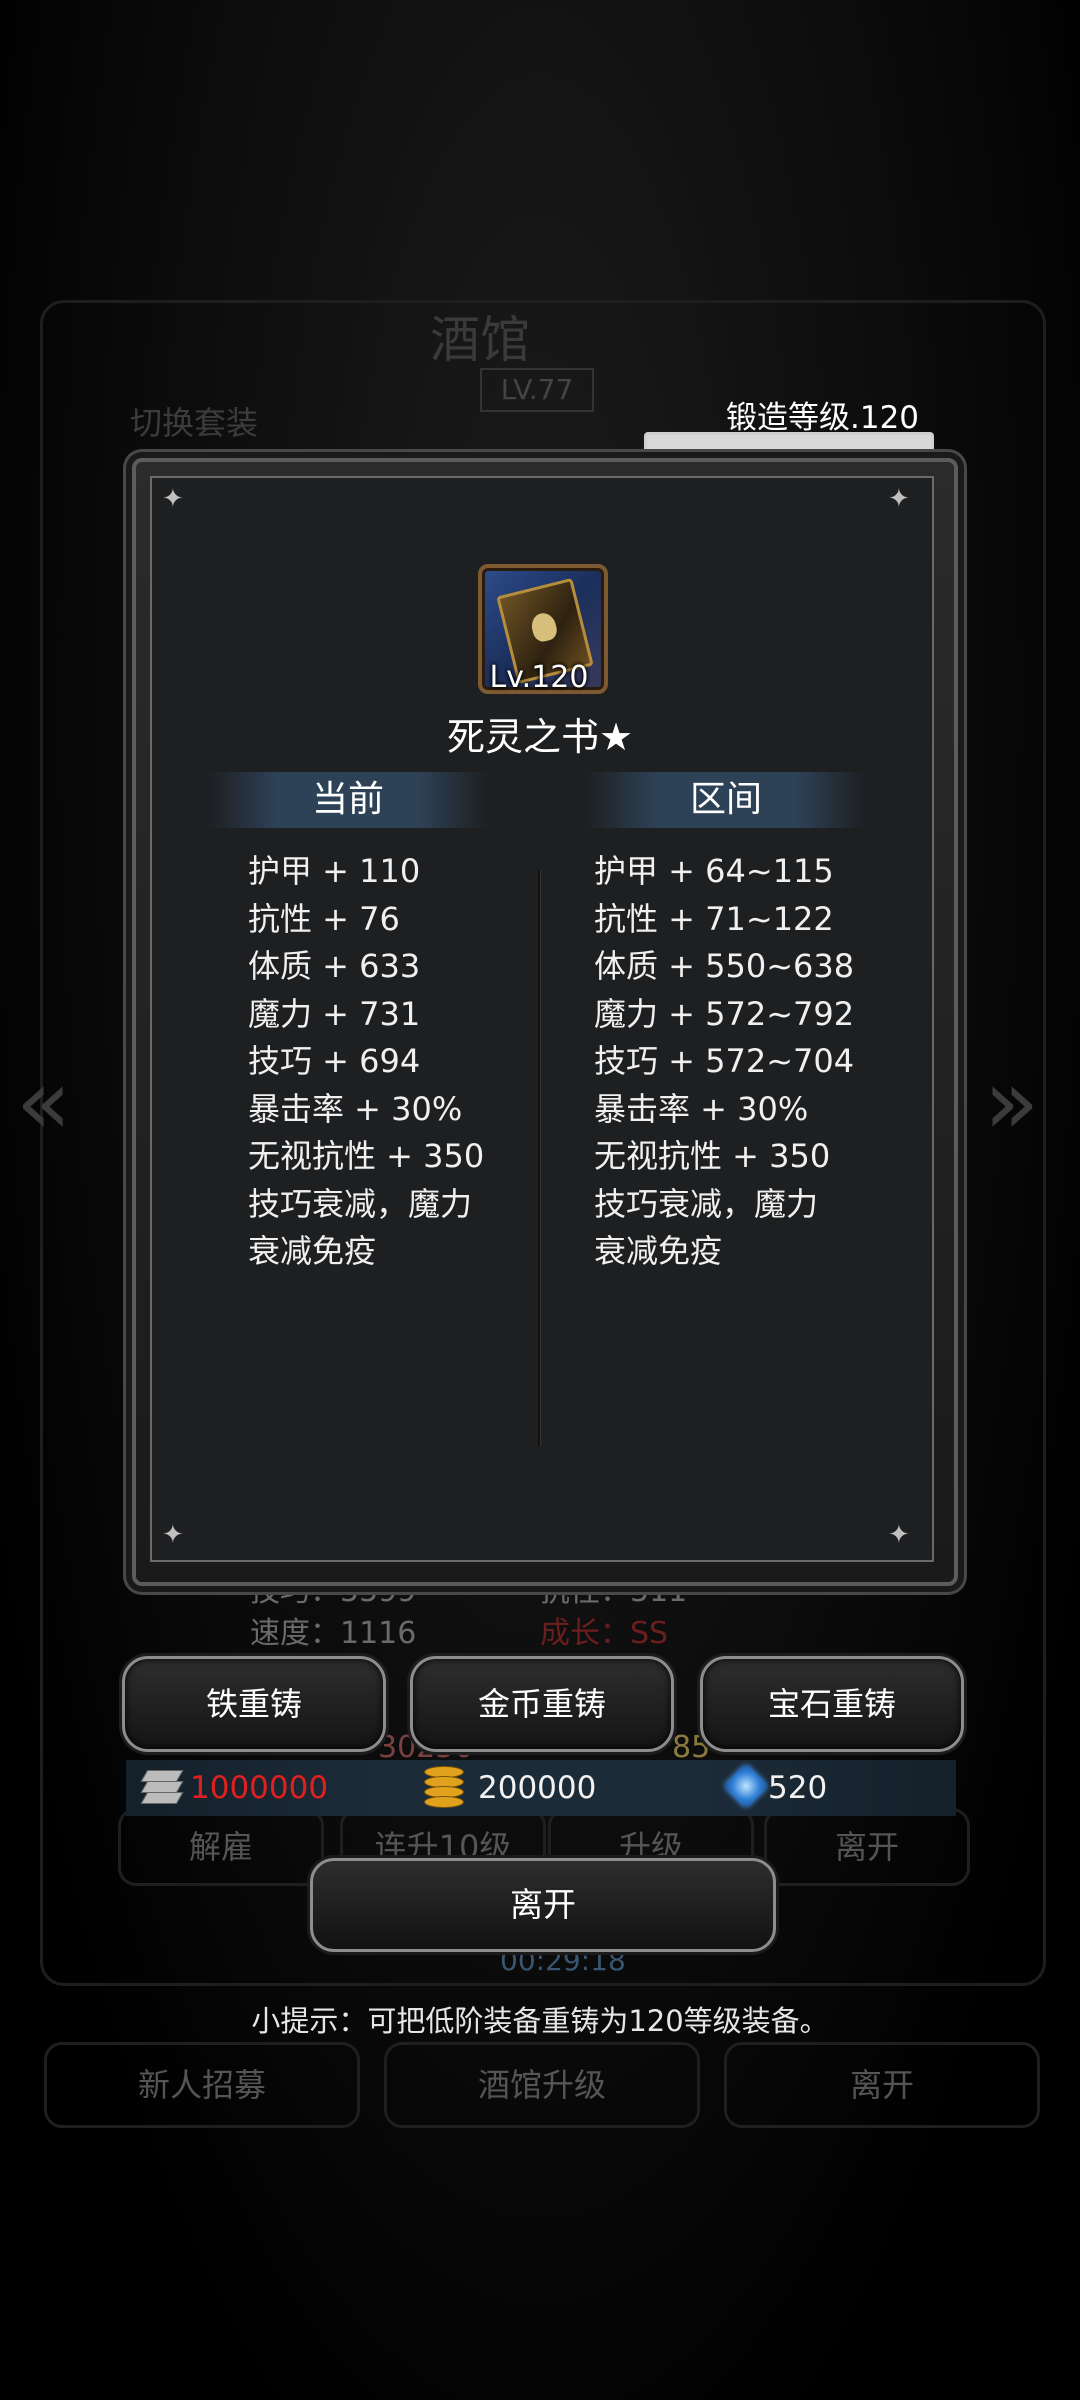 This screenshot has width=1080, height=2400. I want to click on current-stat: 护甲 + 110, so click(334, 871).